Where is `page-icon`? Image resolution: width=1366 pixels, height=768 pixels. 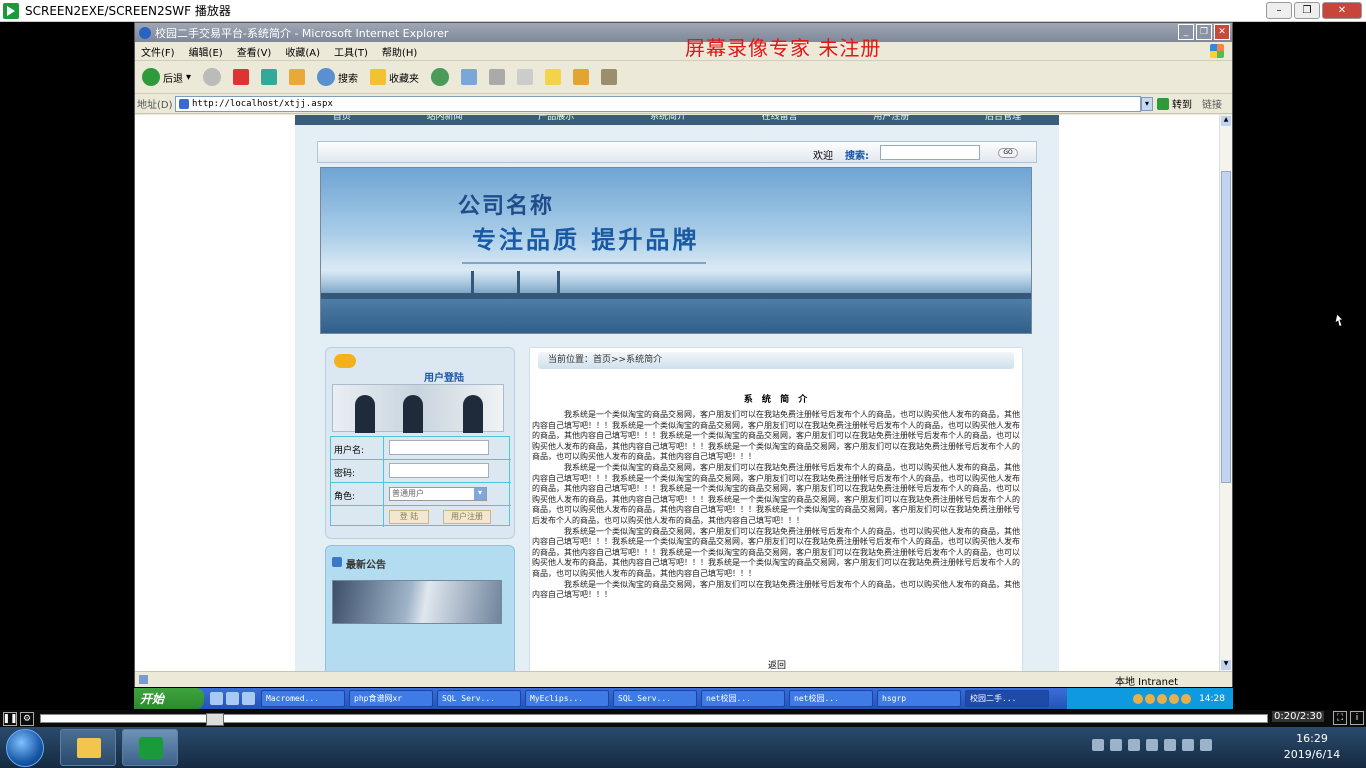 page-icon is located at coordinates (143, 679).